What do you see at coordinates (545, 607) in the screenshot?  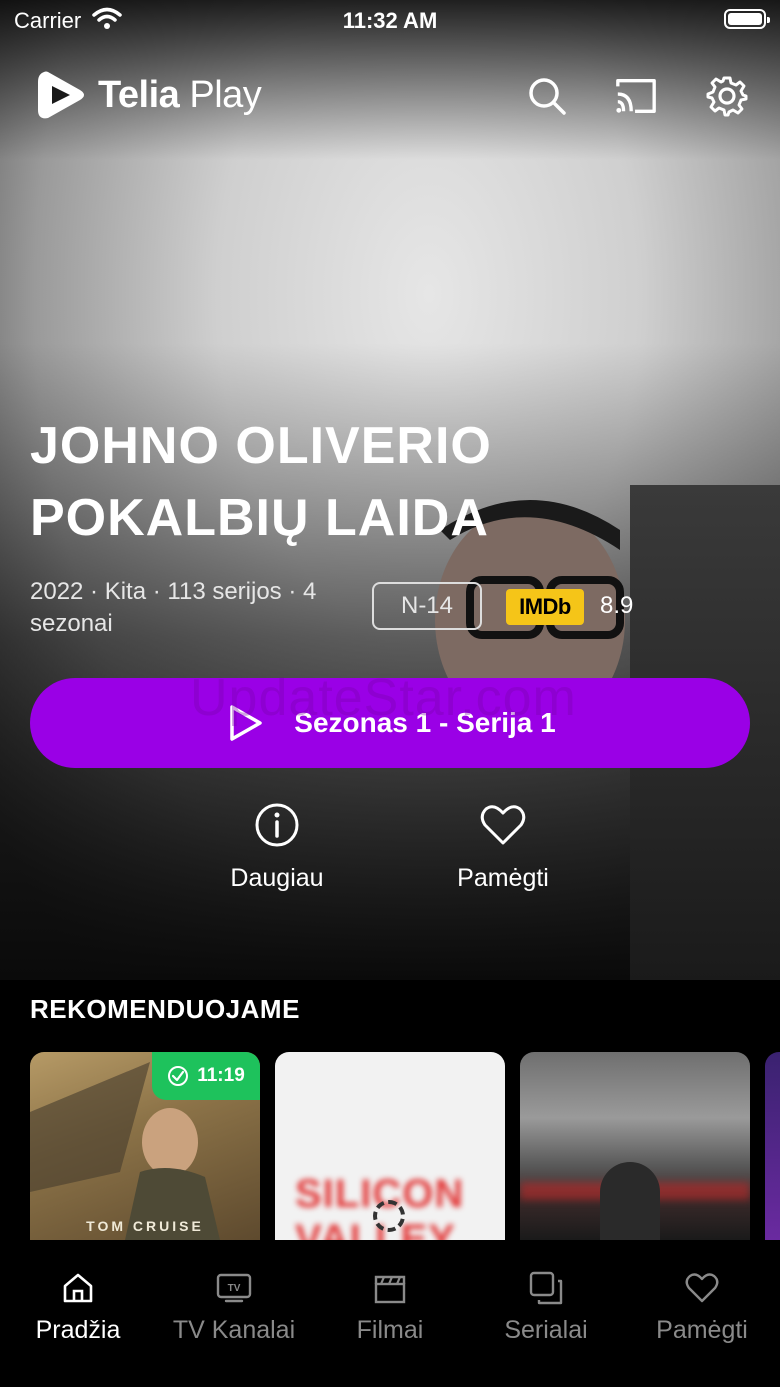 I see `imdb-logo: IMDb` at bounding box center [545, 607].